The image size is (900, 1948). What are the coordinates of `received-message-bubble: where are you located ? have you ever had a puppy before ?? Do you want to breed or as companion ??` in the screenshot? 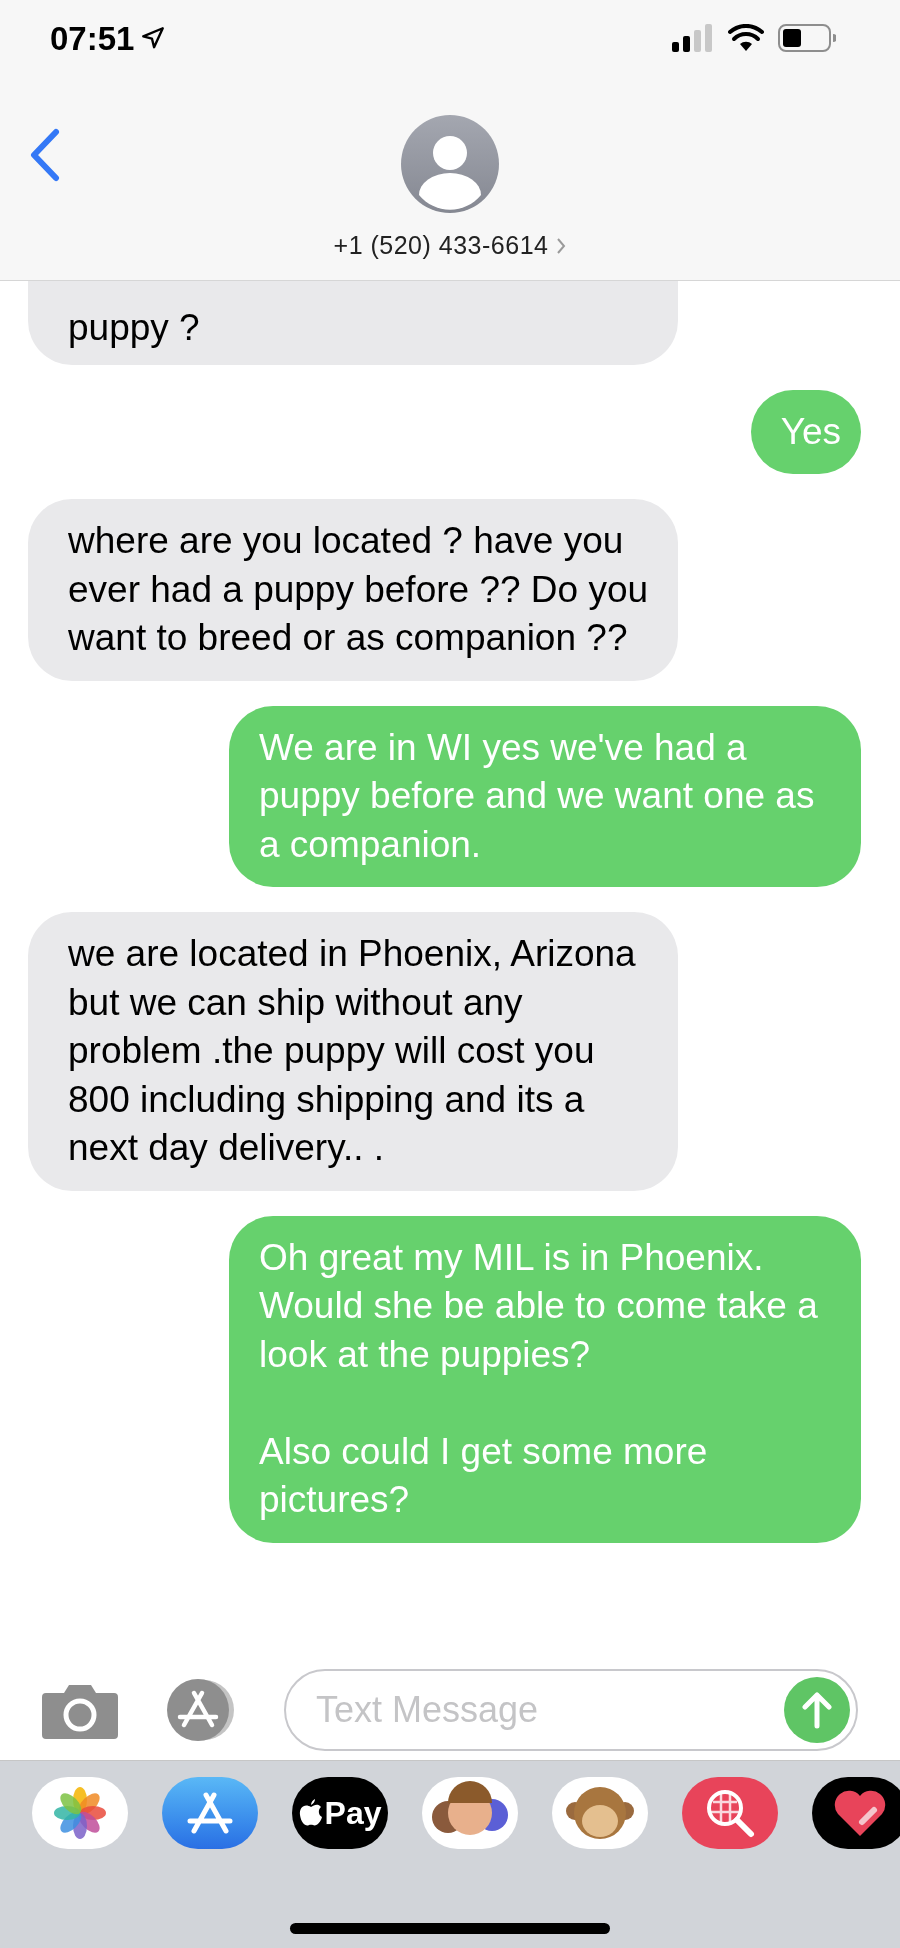 It's located at (353, 590).